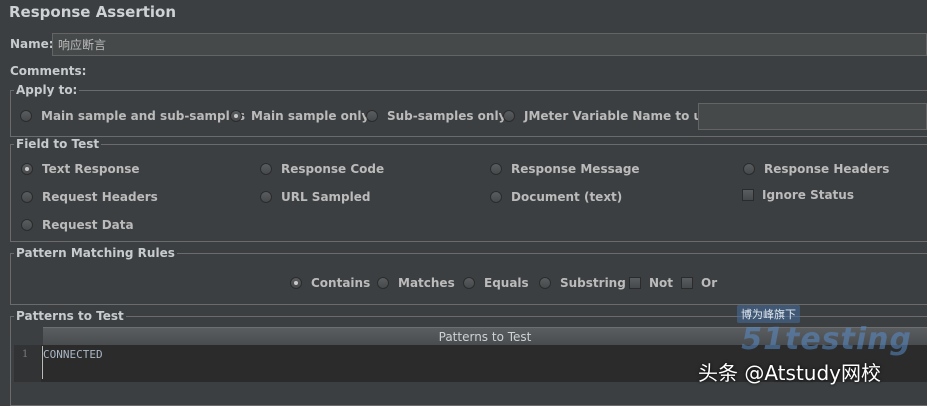  I want to click on panel-title: Response Assertion, so click(93, 12).